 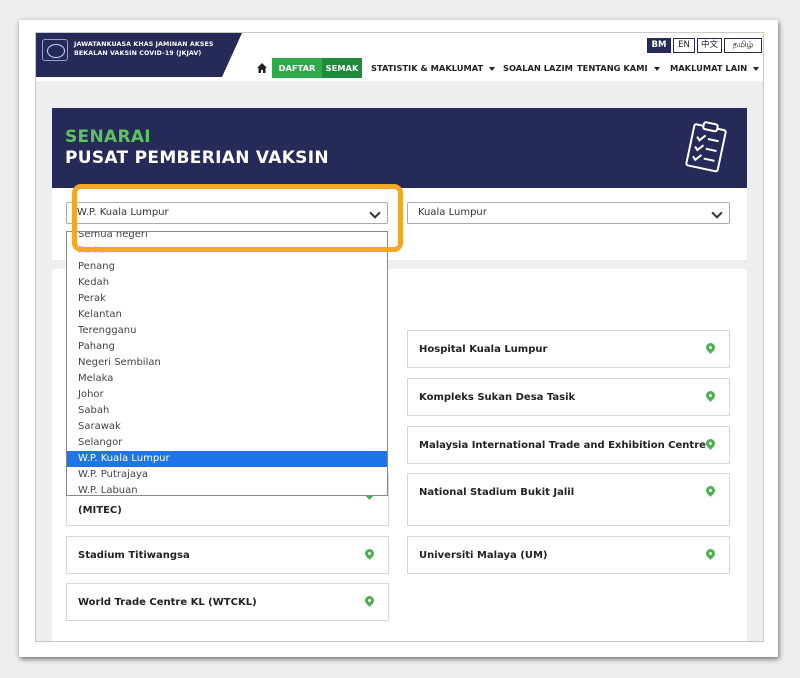 What do you see at coordinates (227, 475) in the screenshot?
I see `dropdown-option: W.P. Putrajaya` at bounding box center [227, 475].